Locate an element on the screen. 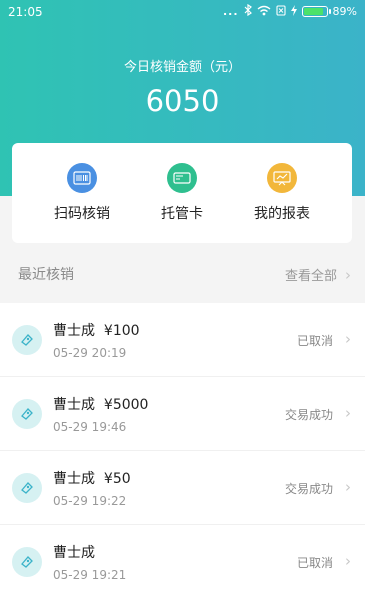  battery-icon is located at coordinates (316, 11).